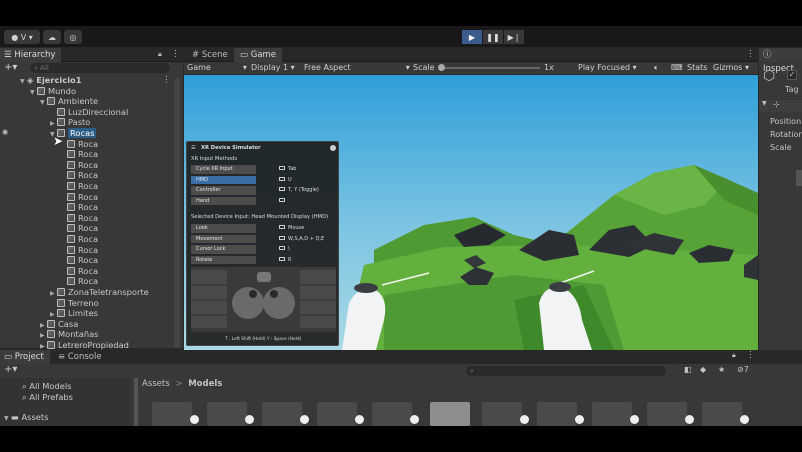  Describe the element at coordinates (688, 369) in the screenshot. I see `filter-type-icon: ◧` at that location.